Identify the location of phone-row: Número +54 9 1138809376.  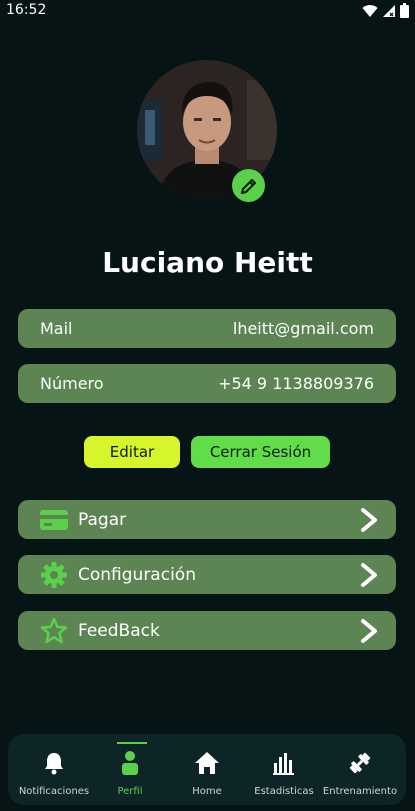
(207, 383).